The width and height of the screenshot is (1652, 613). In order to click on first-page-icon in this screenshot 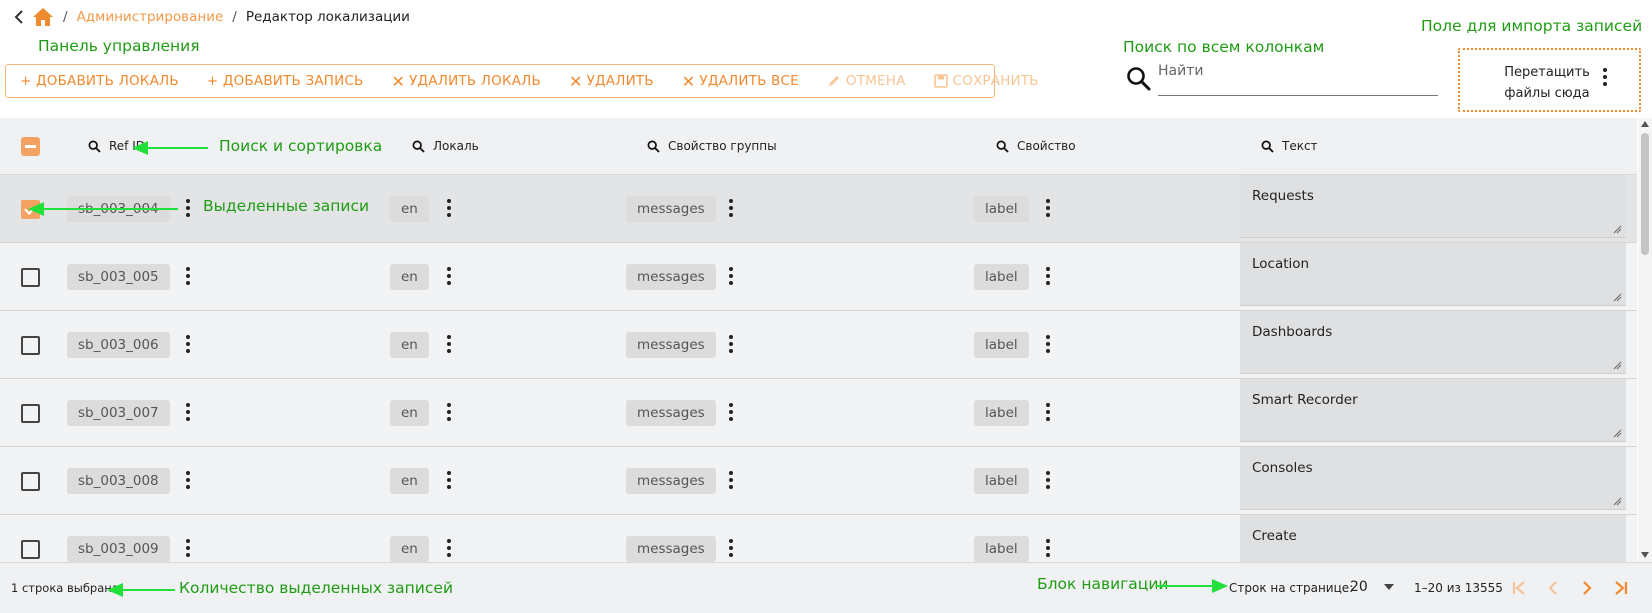, I will do `click(1519, 588)`.